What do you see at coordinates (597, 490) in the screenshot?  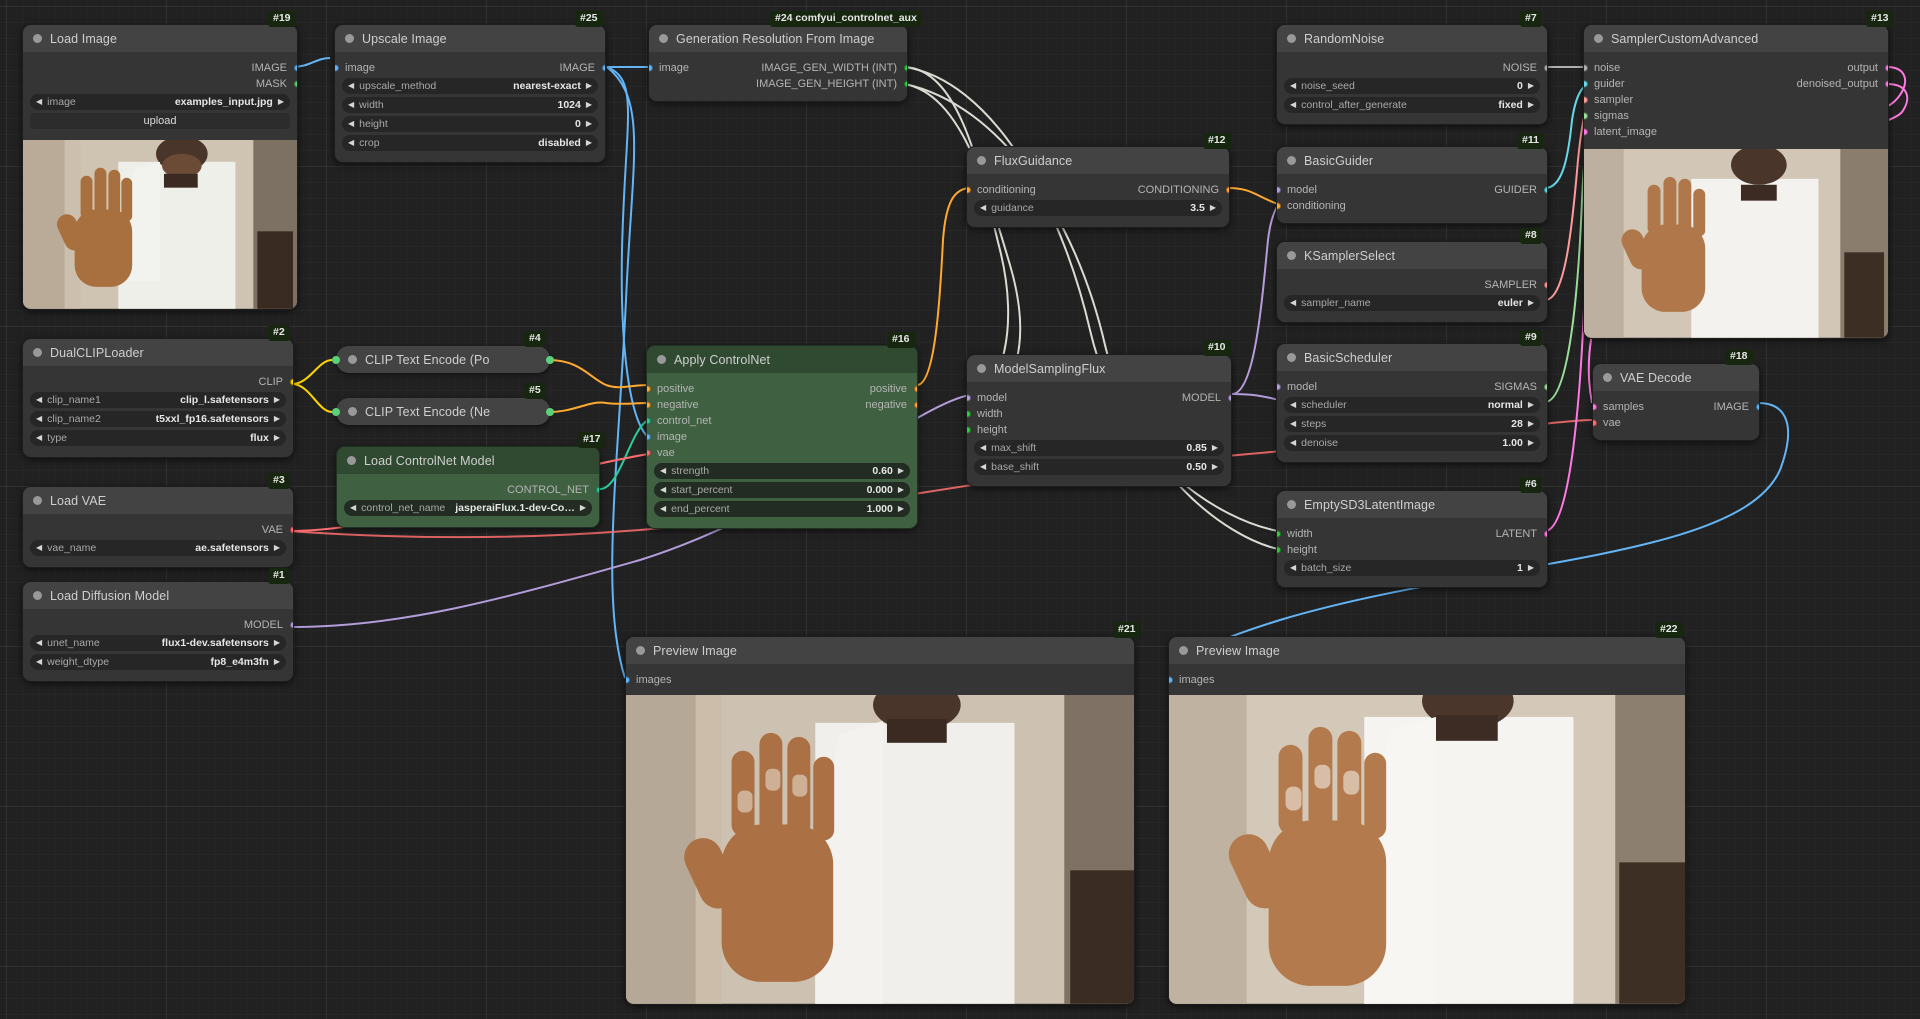 I see `port-out-control-net` at bounding box center [597, 490].